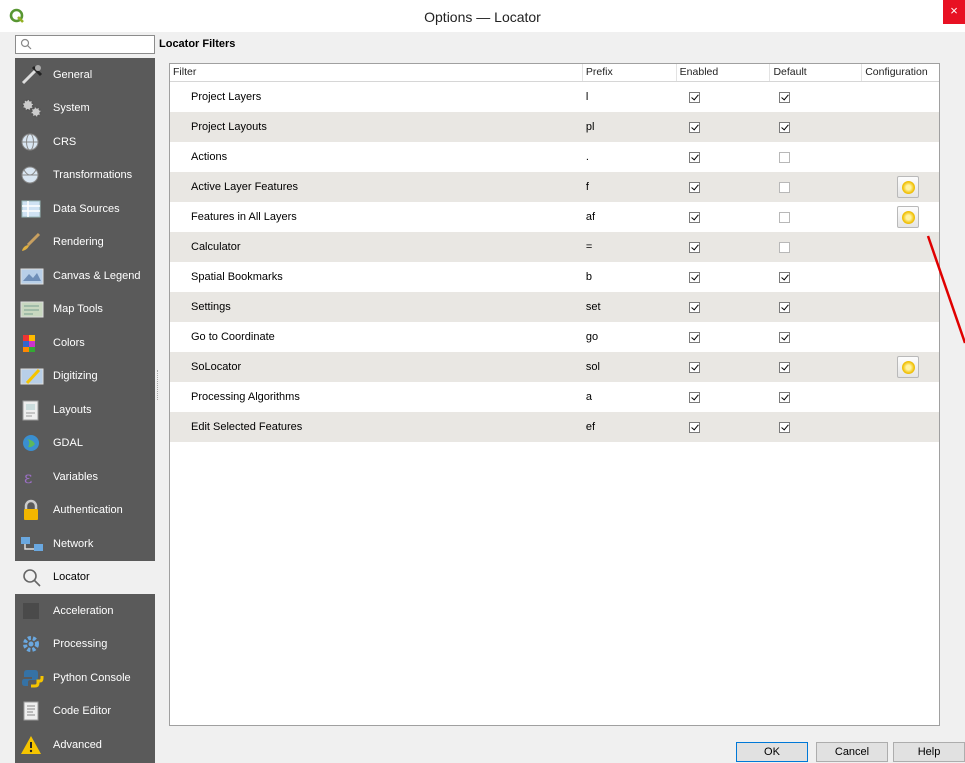  I want to click on panel-splitter-handle, so click(158, 385).